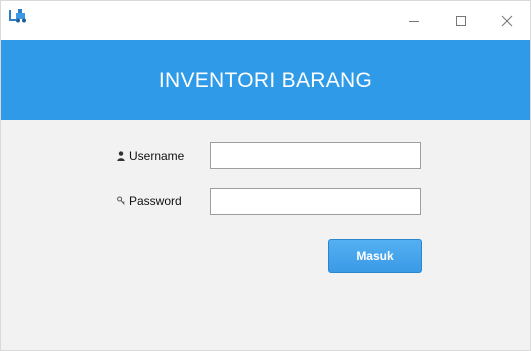  Describe the element at coordinates (375, 256) in the screenshot. I see `masuk-button: Masuk` at that location.